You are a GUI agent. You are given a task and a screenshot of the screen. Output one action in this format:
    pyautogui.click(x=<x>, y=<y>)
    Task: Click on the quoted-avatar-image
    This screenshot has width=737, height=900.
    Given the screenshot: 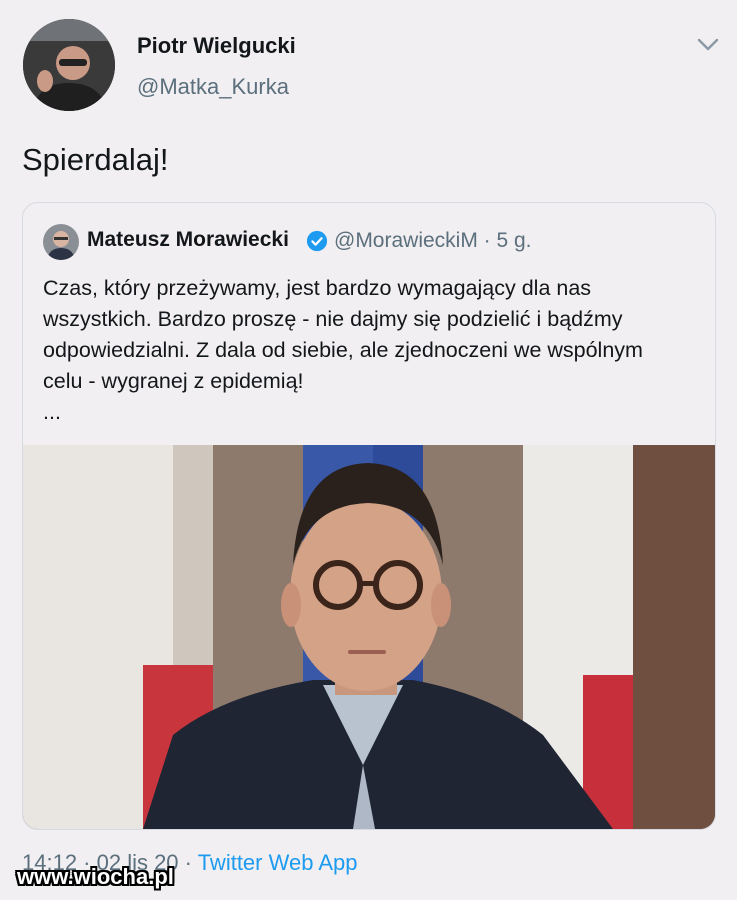 What is the action you would take?
    pyautogui.click(x=61, y=242)
    